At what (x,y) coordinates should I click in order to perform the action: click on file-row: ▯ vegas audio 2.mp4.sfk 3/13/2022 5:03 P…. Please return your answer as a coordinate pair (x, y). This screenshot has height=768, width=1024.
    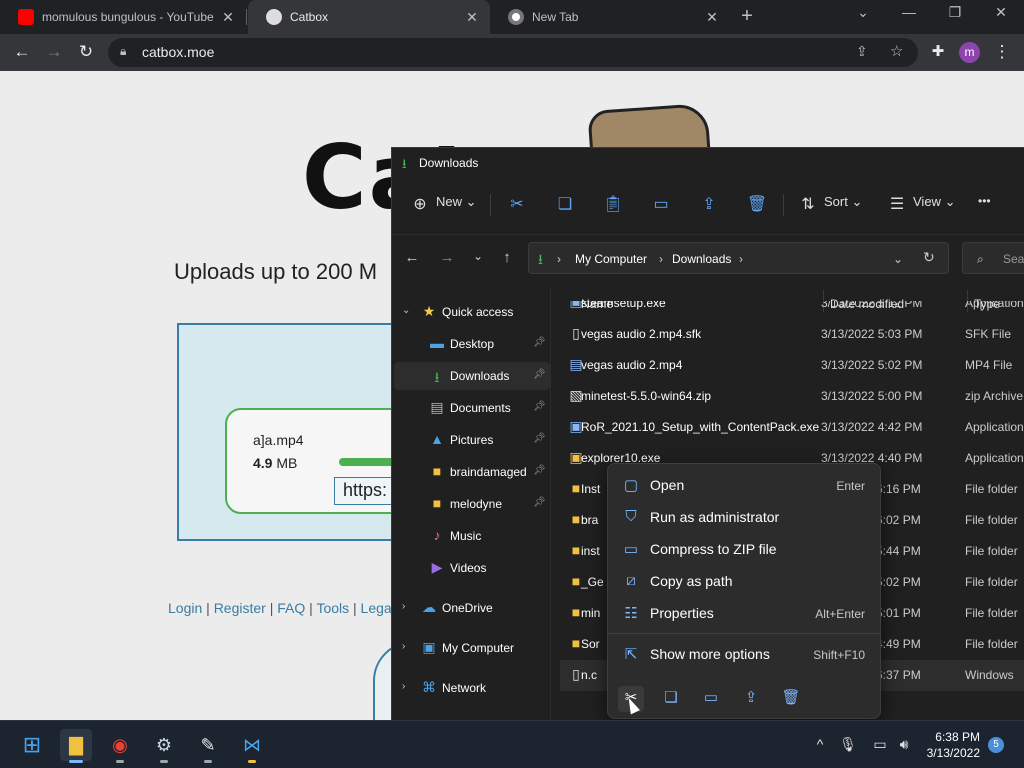
    Looking at the image, I should click on (792, 334).